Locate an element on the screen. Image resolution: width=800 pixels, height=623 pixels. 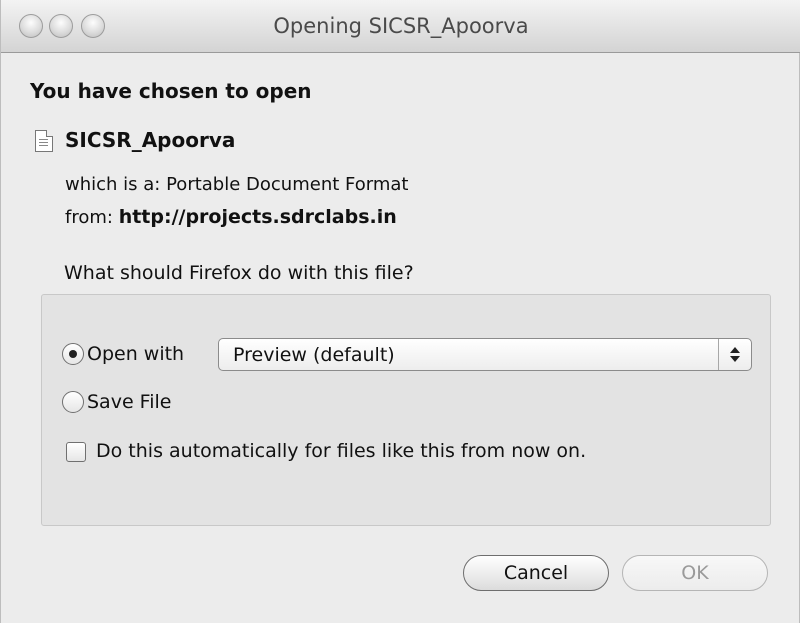
file-source-label: from: is located at coordinates (89, 217).